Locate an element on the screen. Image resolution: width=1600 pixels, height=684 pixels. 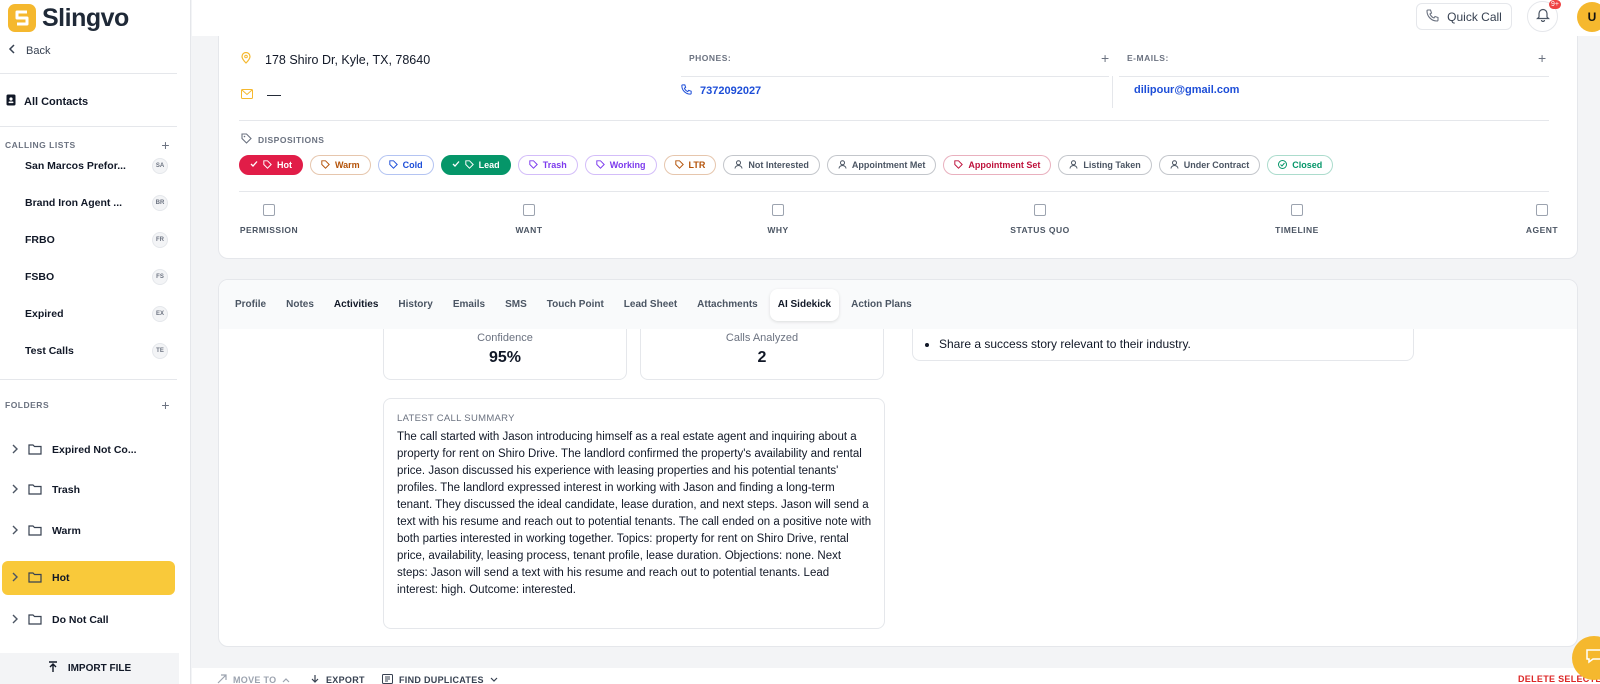
find-duplicates-button: FIND DUPLICATES is located at coordinates (440, 679).